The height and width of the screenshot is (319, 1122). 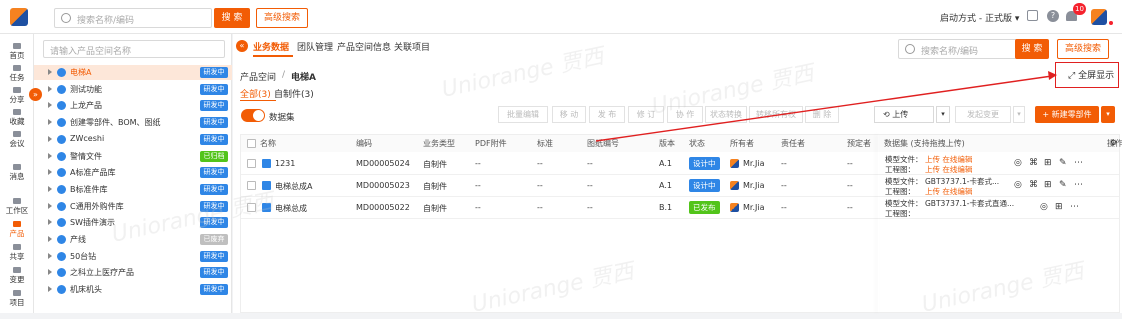 What do you see at coordinates (1019, 114) in the screenshot?
I see `change-dropdown-icon: ▾` at bounding box center [1019, 114].